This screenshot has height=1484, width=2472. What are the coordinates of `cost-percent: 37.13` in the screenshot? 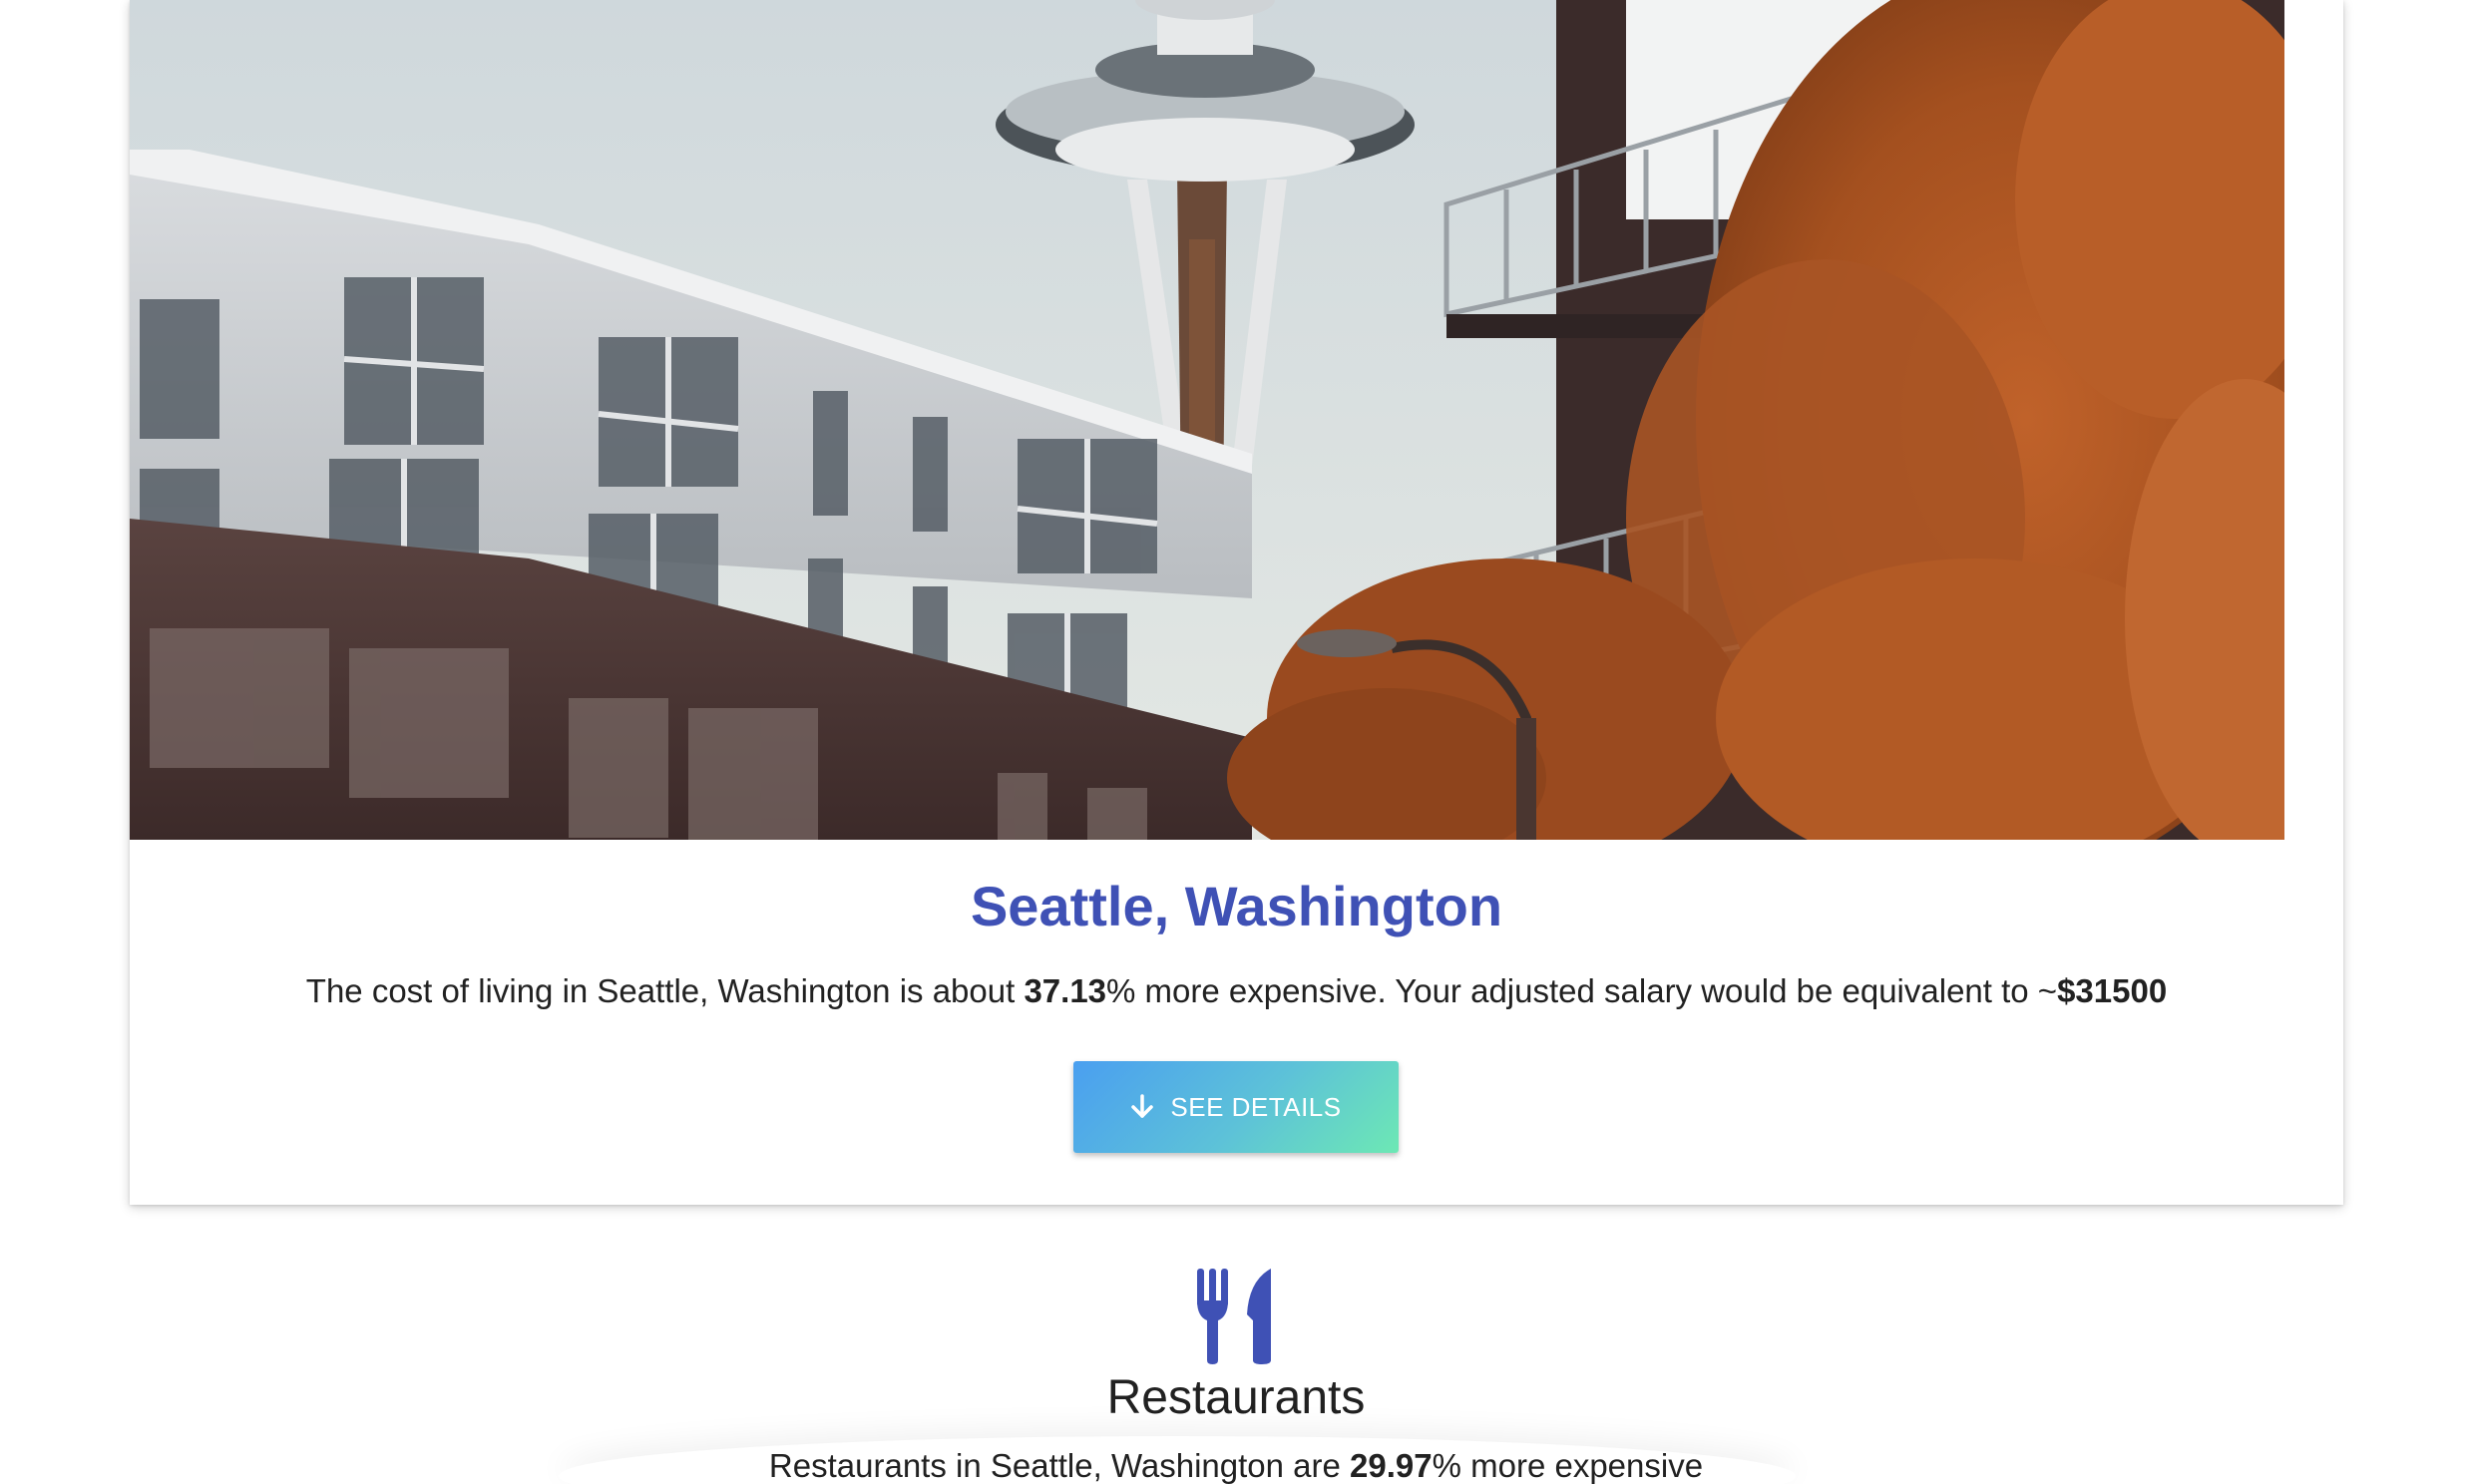 It's located at (1065, 990).